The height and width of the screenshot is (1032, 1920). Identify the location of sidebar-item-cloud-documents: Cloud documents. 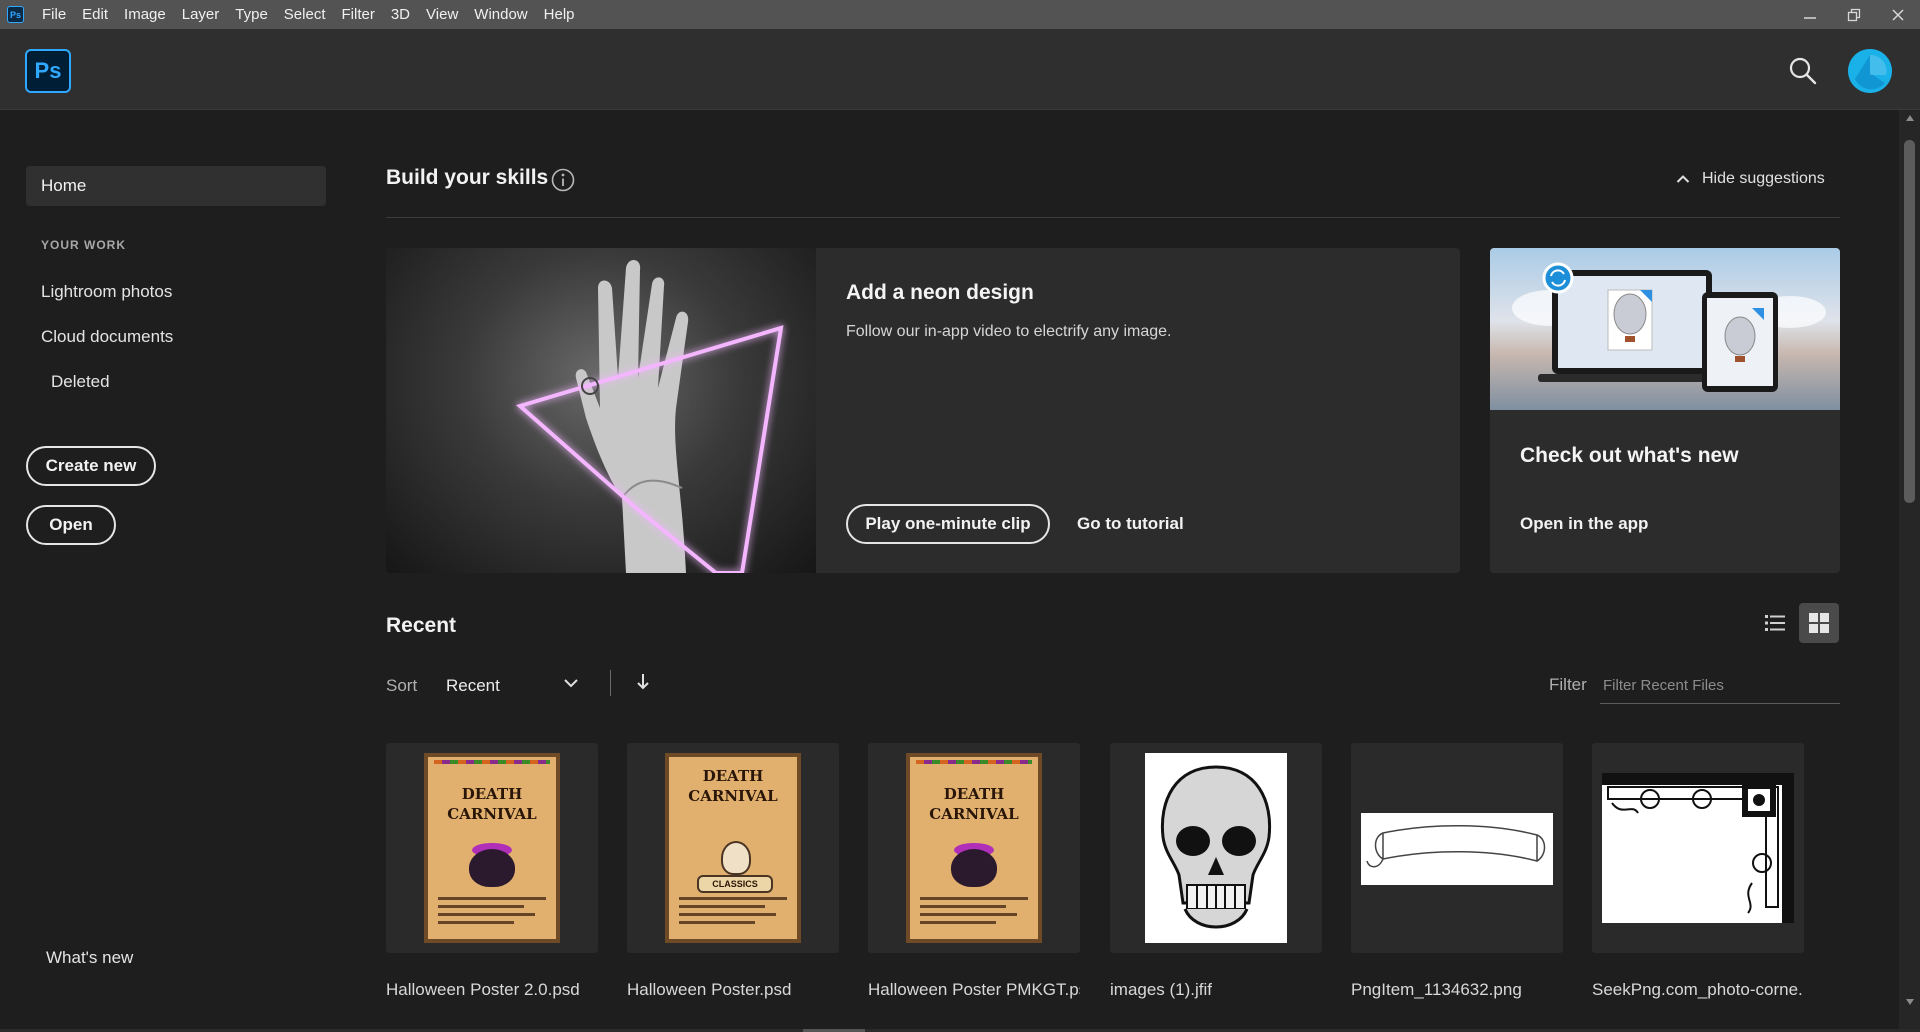
(107, 337).